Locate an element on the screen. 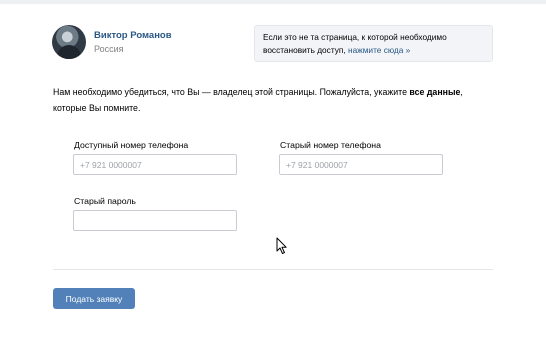 The height and width of the screenshot is (339, 546). phone-label: Доступный номер телефона is located at coordinates (131, 145).